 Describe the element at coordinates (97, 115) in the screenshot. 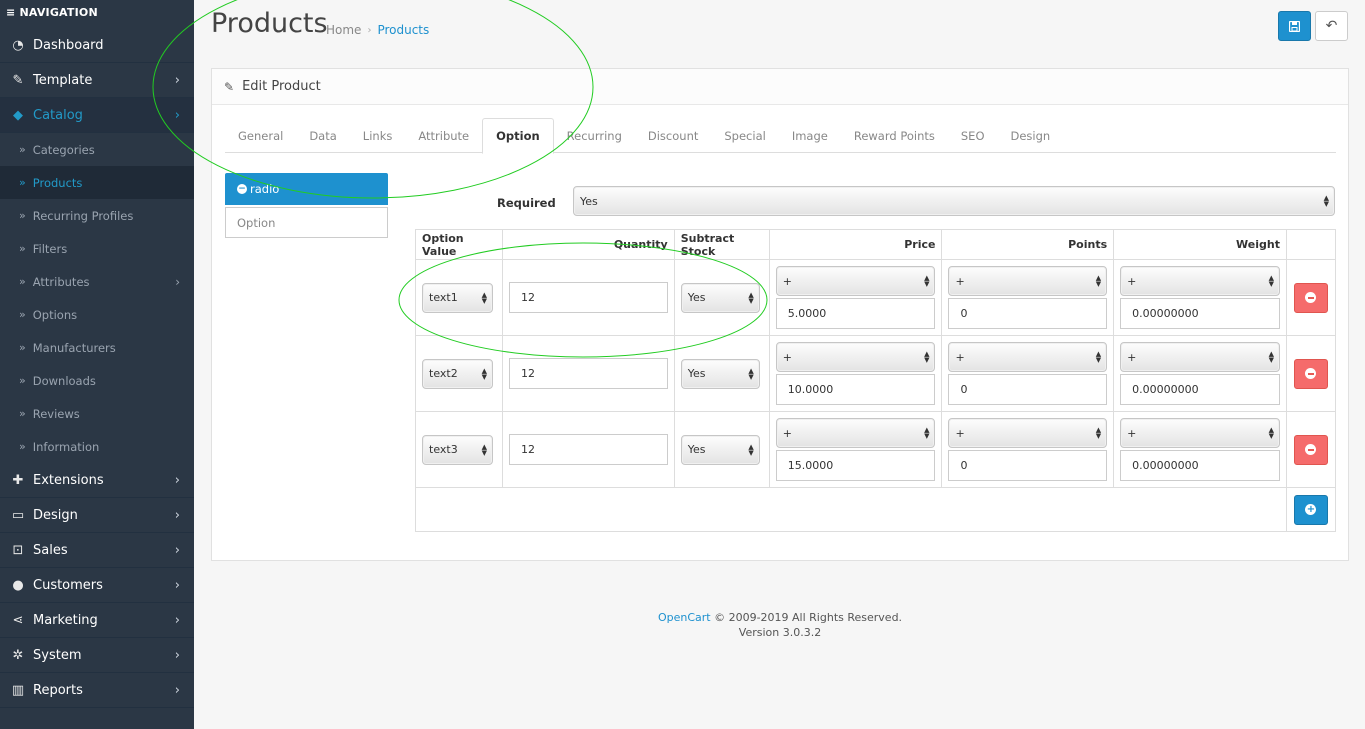

I see `sidebar-item-catalog: ◆ Catalog ›` at that location.